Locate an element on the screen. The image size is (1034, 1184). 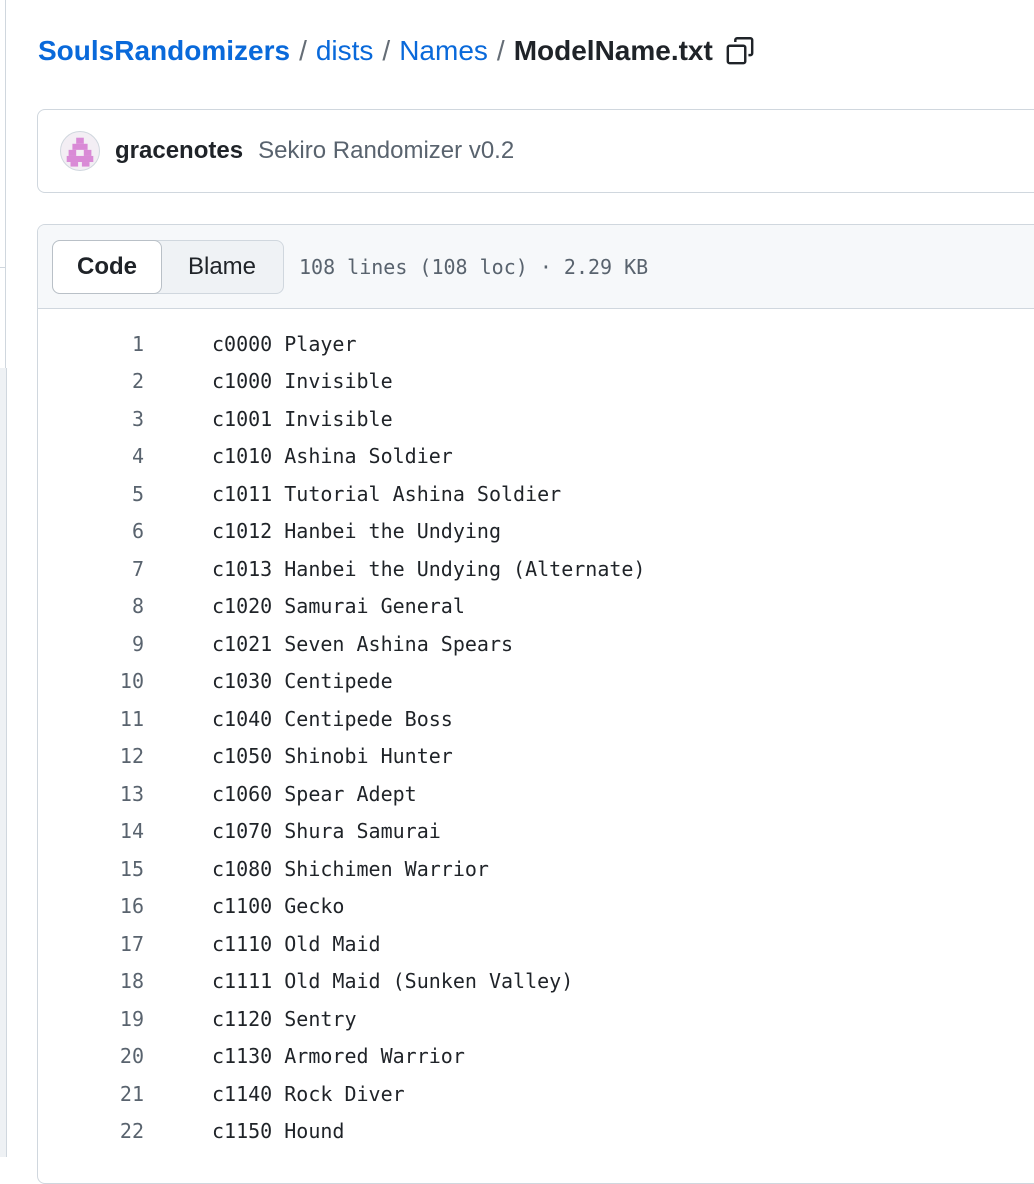
breadcrumb-dists-link: dists is located at coordinates (345, 51).